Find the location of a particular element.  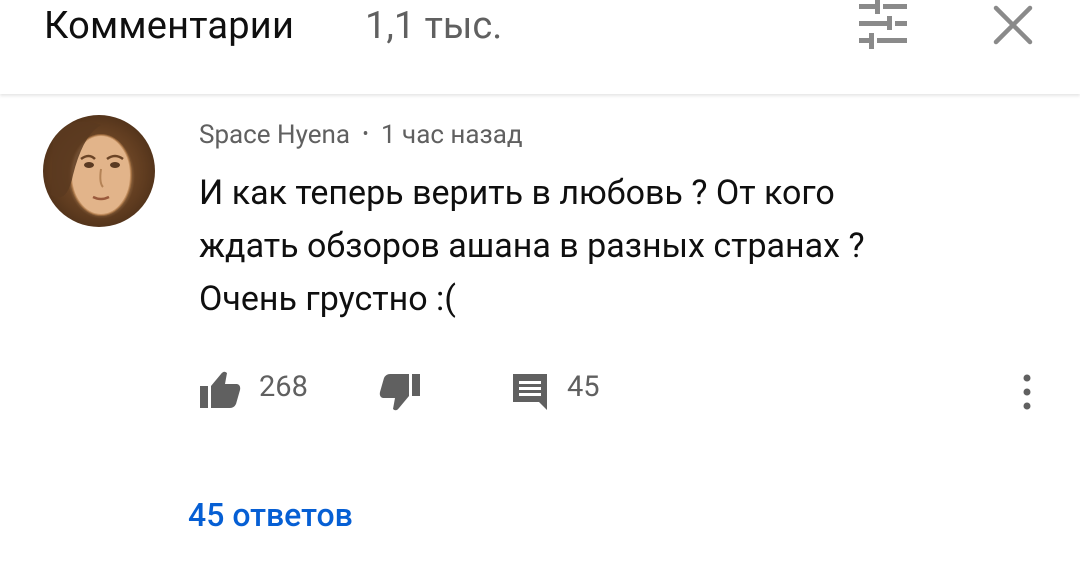

author-name: Space Hyena is located at coordinates (274, 135).